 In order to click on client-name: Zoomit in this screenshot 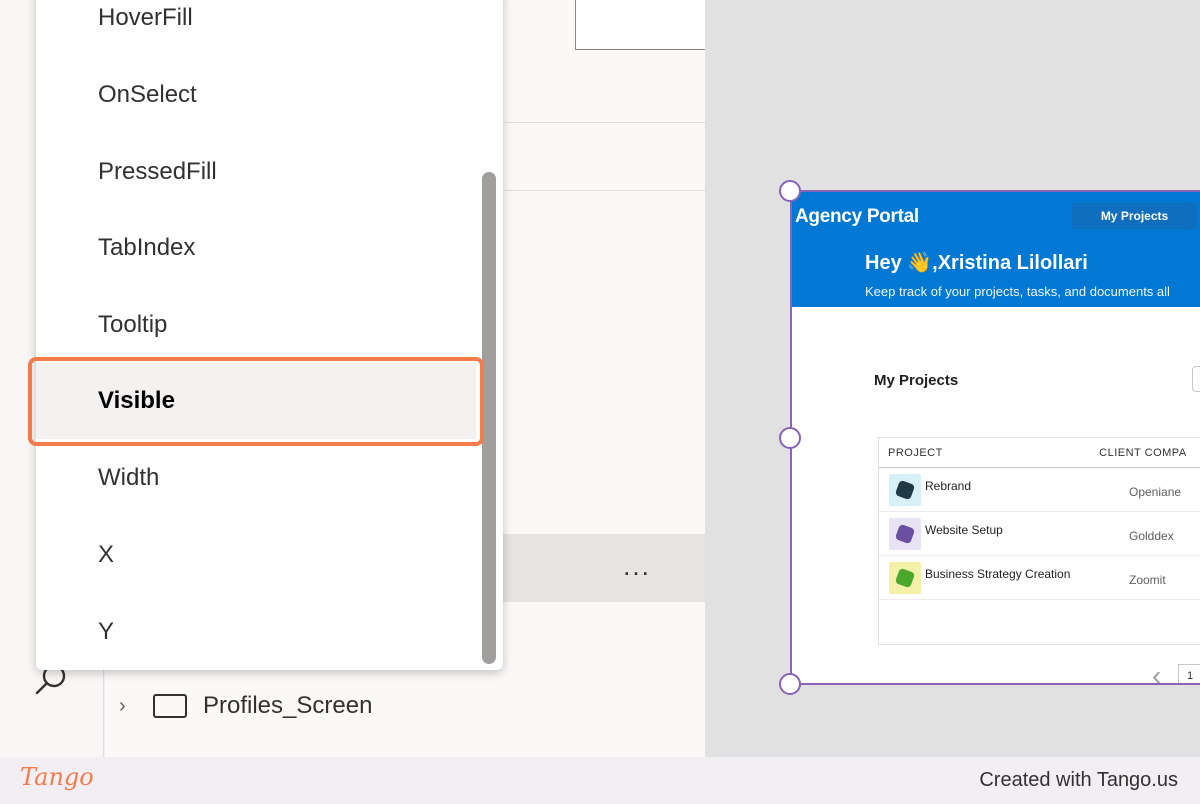, I will do `click(1147, 579)`.